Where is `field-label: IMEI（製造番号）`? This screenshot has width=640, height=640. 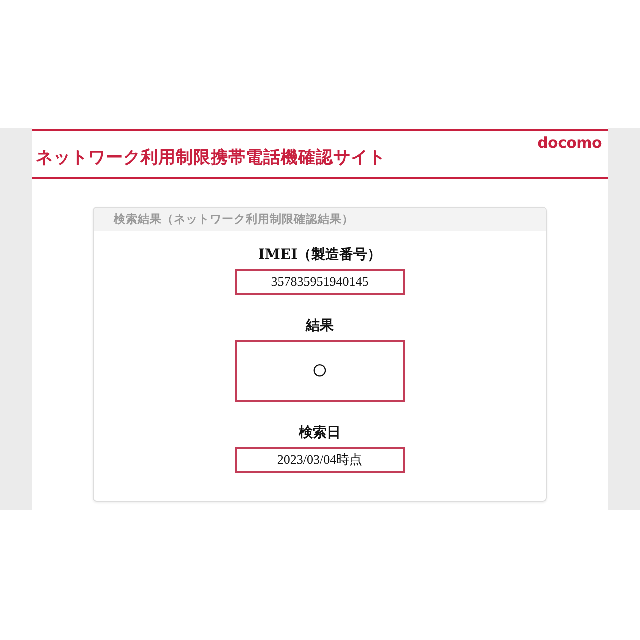 field-label: IMEI（製造番号） is located at coordinates (320, 255).